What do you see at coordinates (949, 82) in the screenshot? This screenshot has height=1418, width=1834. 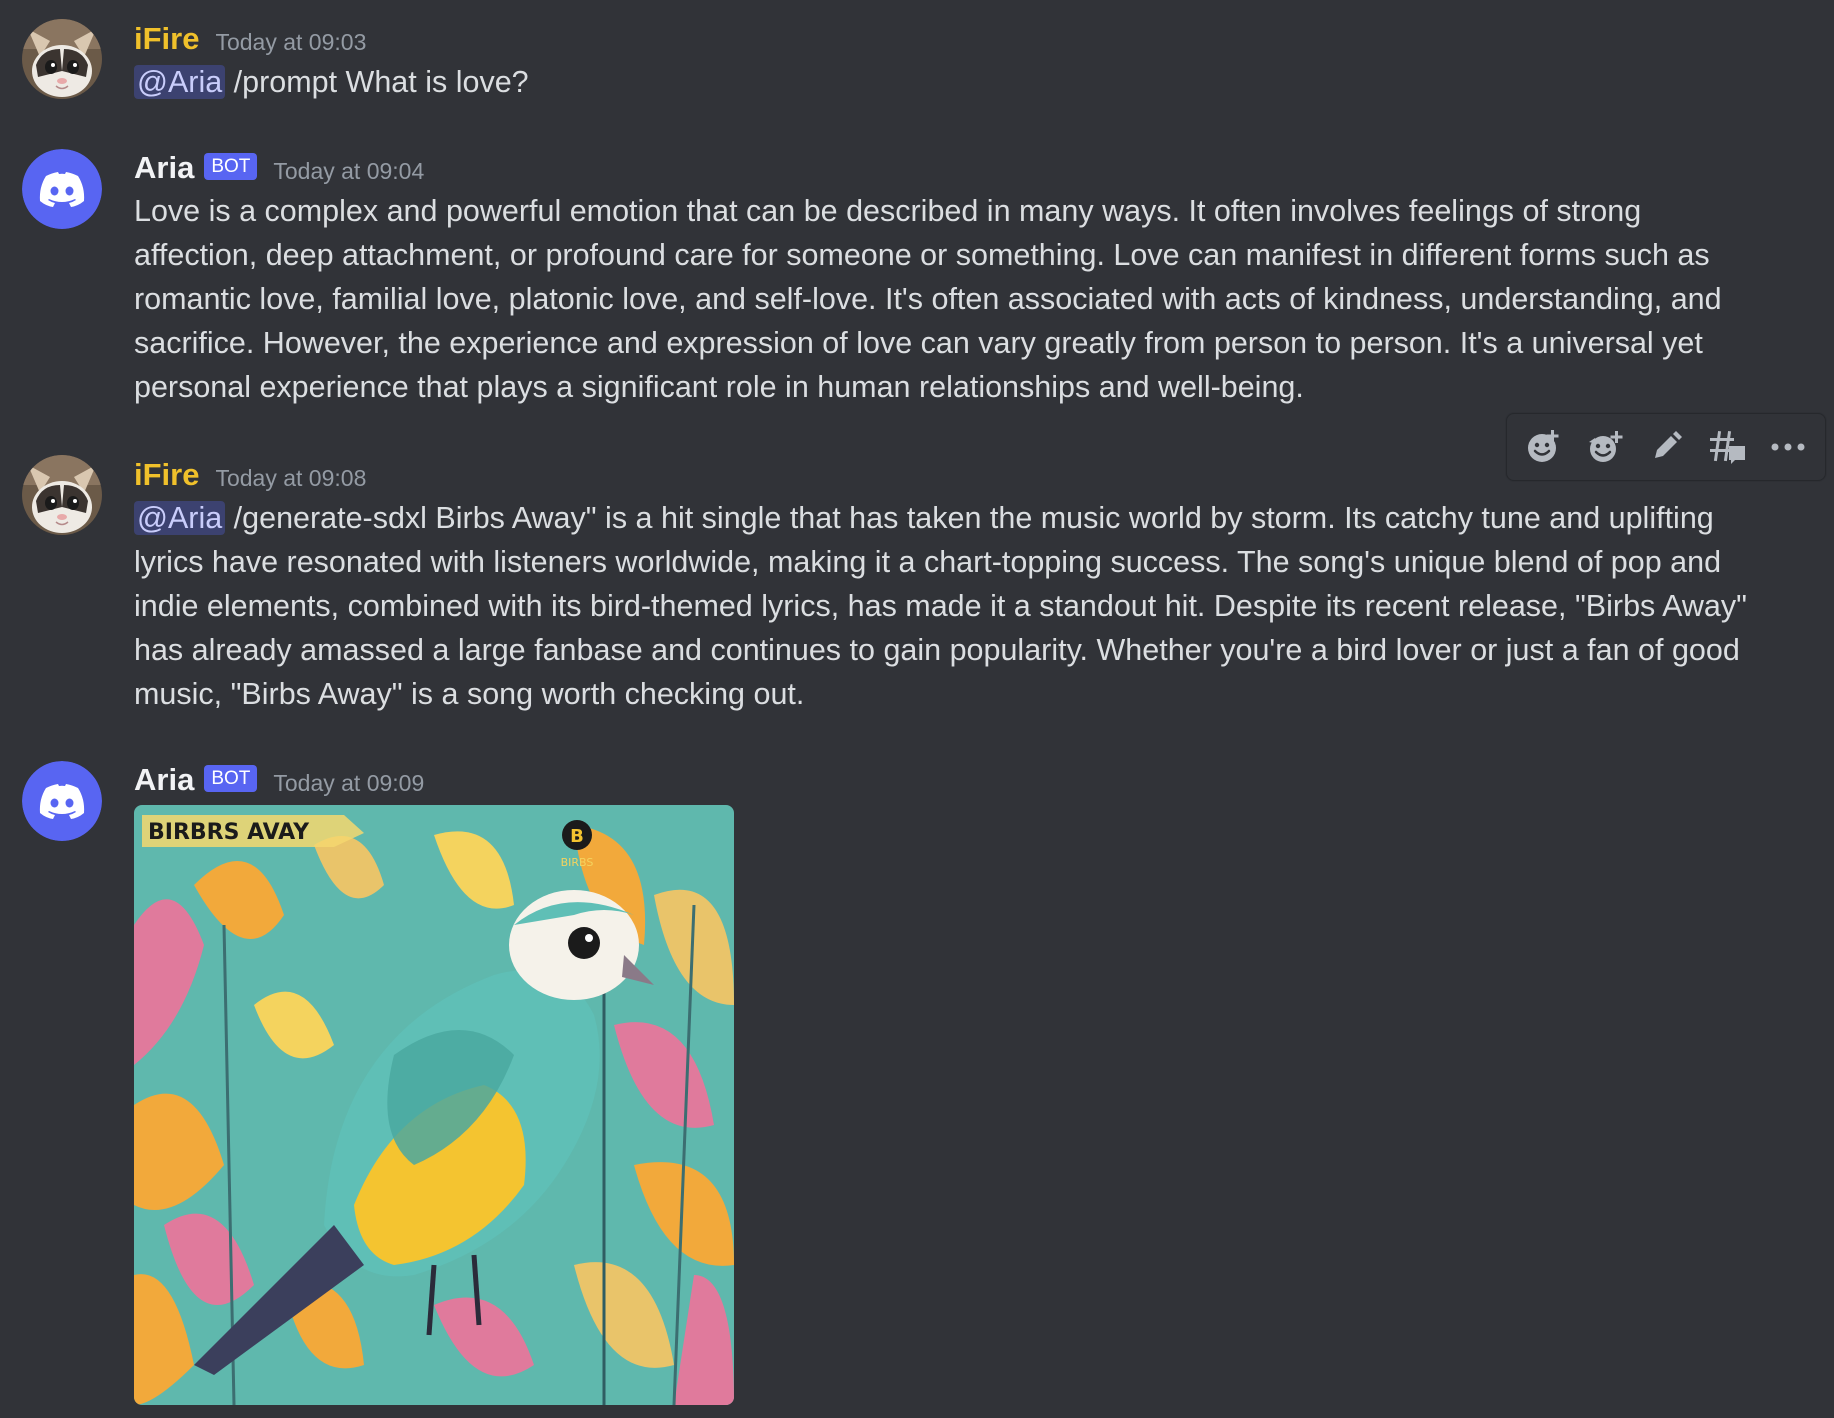 I see `message-content: @Aria /prompt What is love?` at bounding box center [949, 82].